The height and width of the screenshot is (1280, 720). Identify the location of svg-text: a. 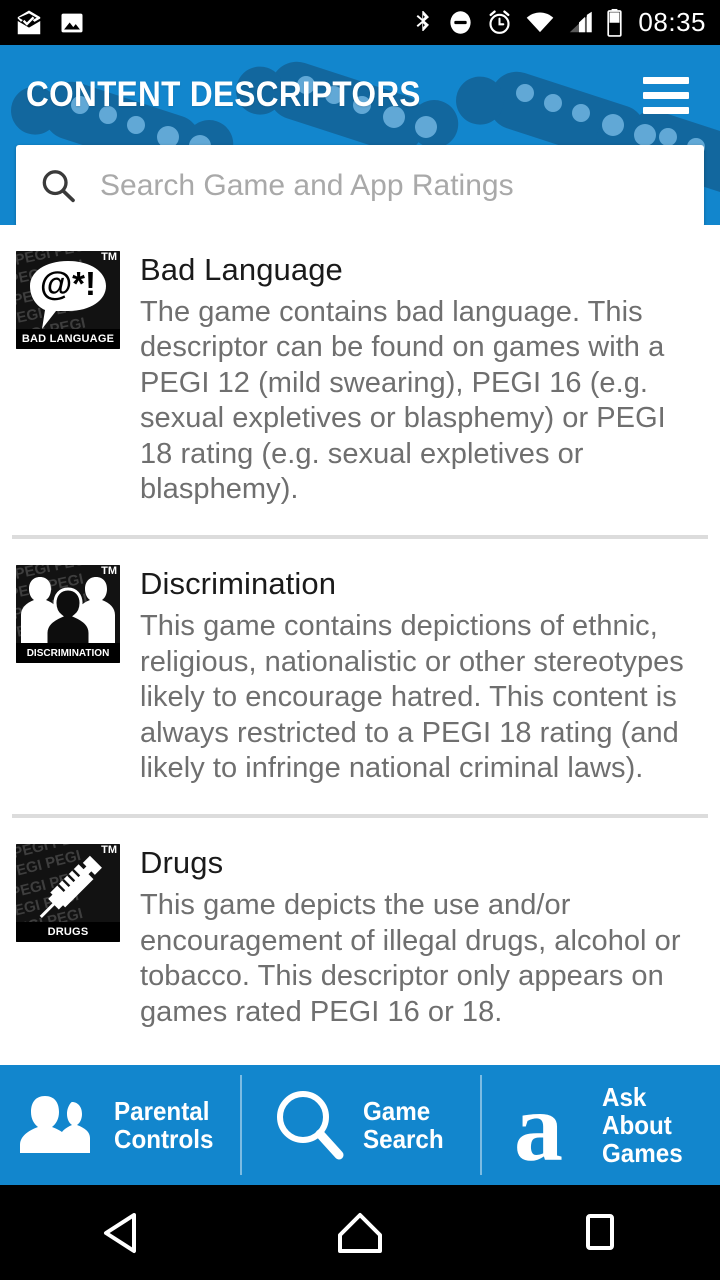
(538, 1125).